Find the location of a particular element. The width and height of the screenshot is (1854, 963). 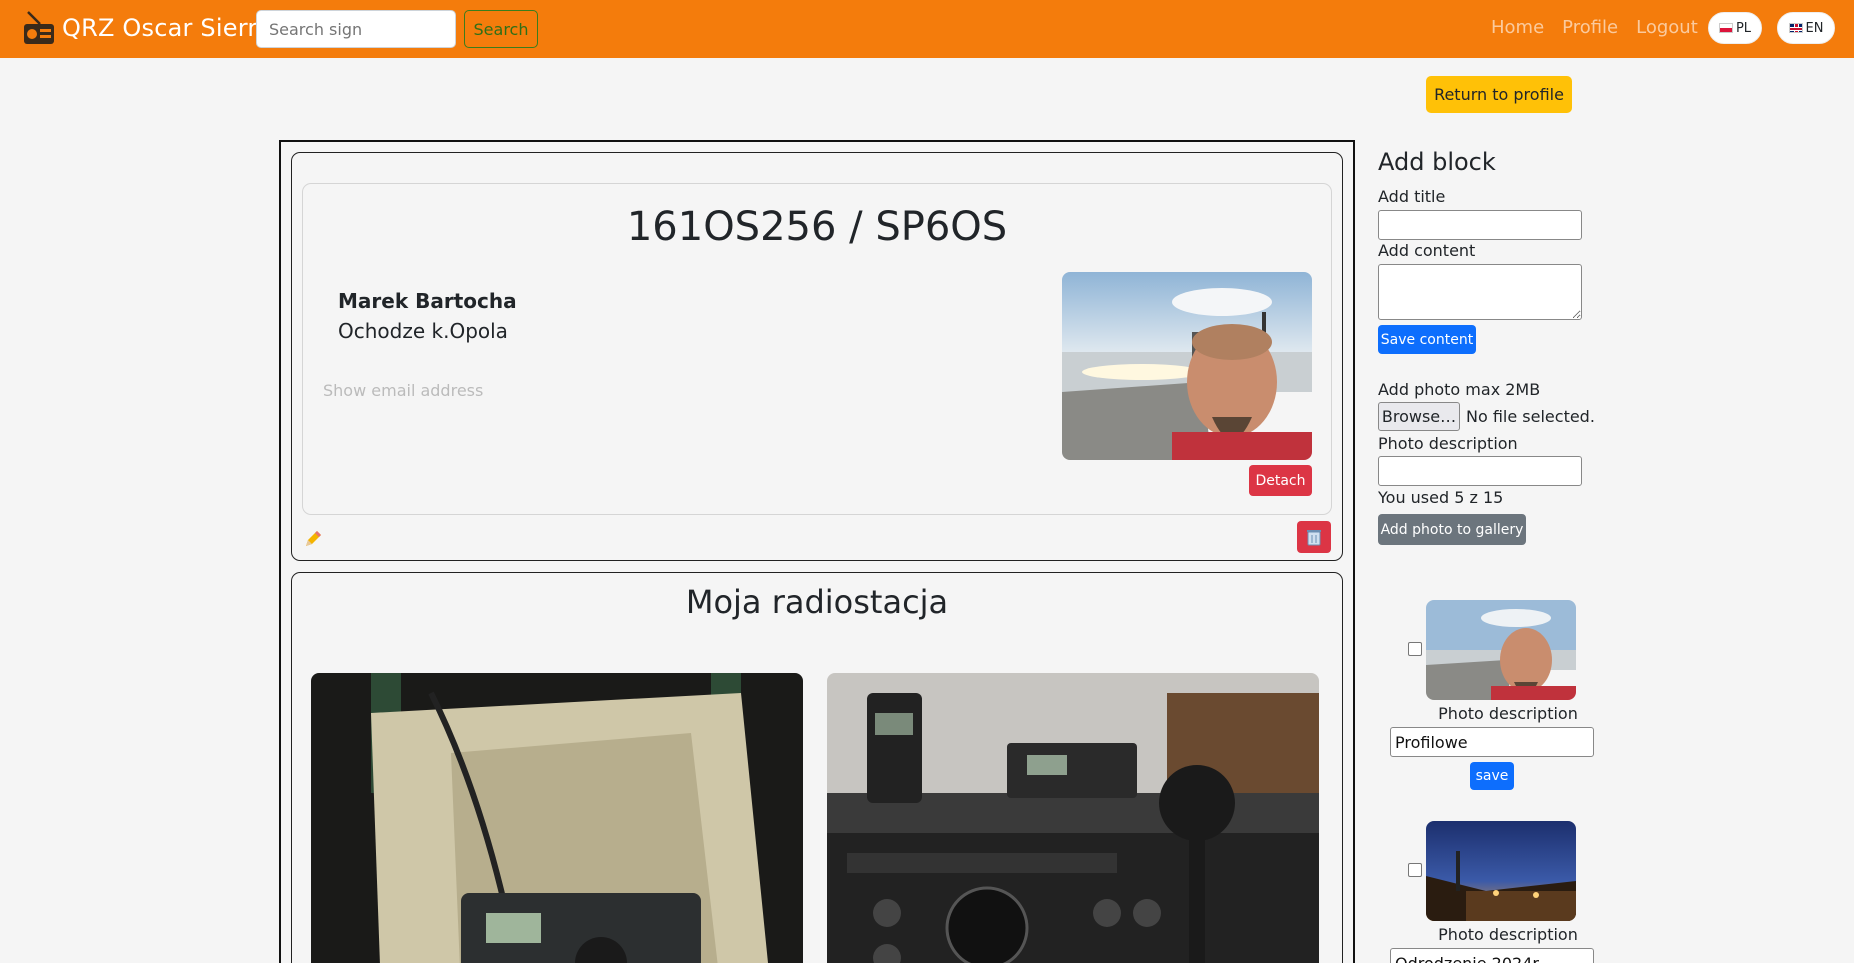

gallery-save-button: save is located at coordinates (1492, 776).